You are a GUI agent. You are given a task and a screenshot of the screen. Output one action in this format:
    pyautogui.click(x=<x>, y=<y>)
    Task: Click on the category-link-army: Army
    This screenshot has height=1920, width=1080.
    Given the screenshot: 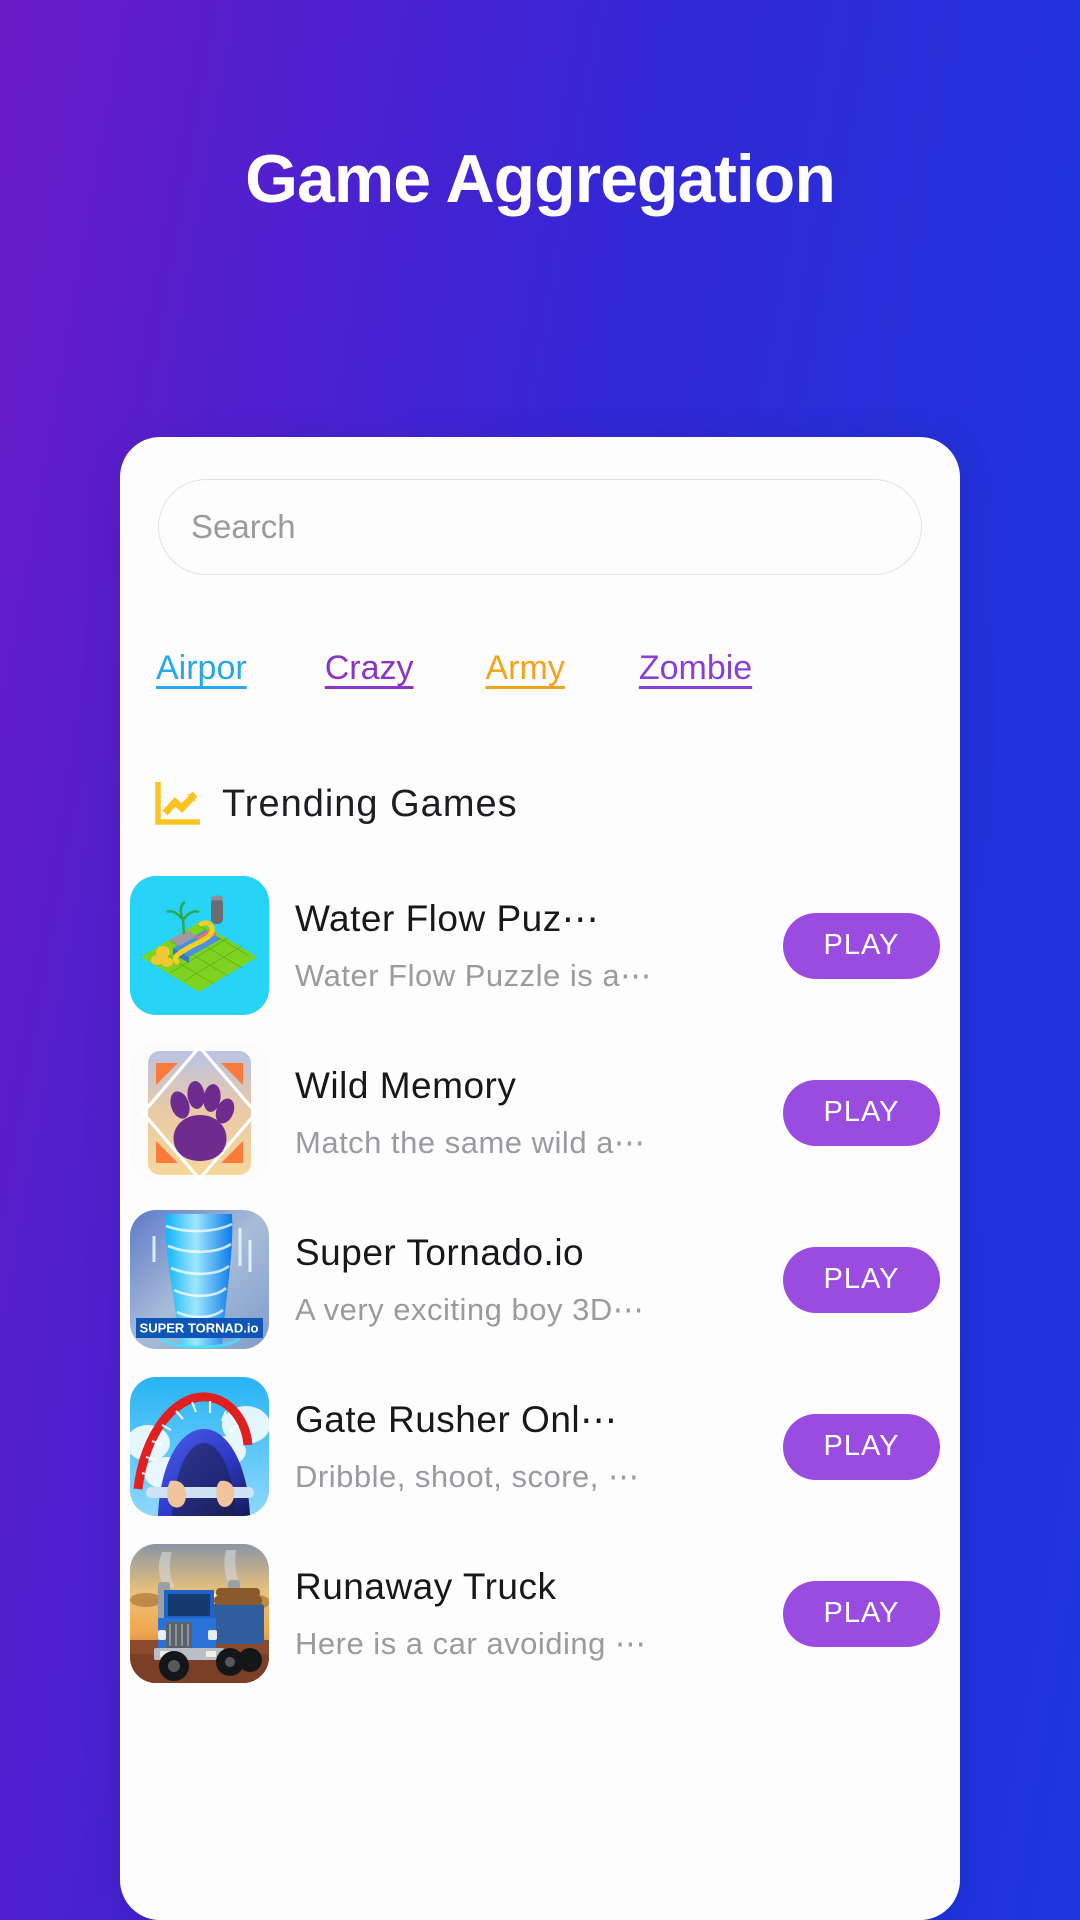 What is the action you would take?
    pyautogui.click(x=525, y=668)
    